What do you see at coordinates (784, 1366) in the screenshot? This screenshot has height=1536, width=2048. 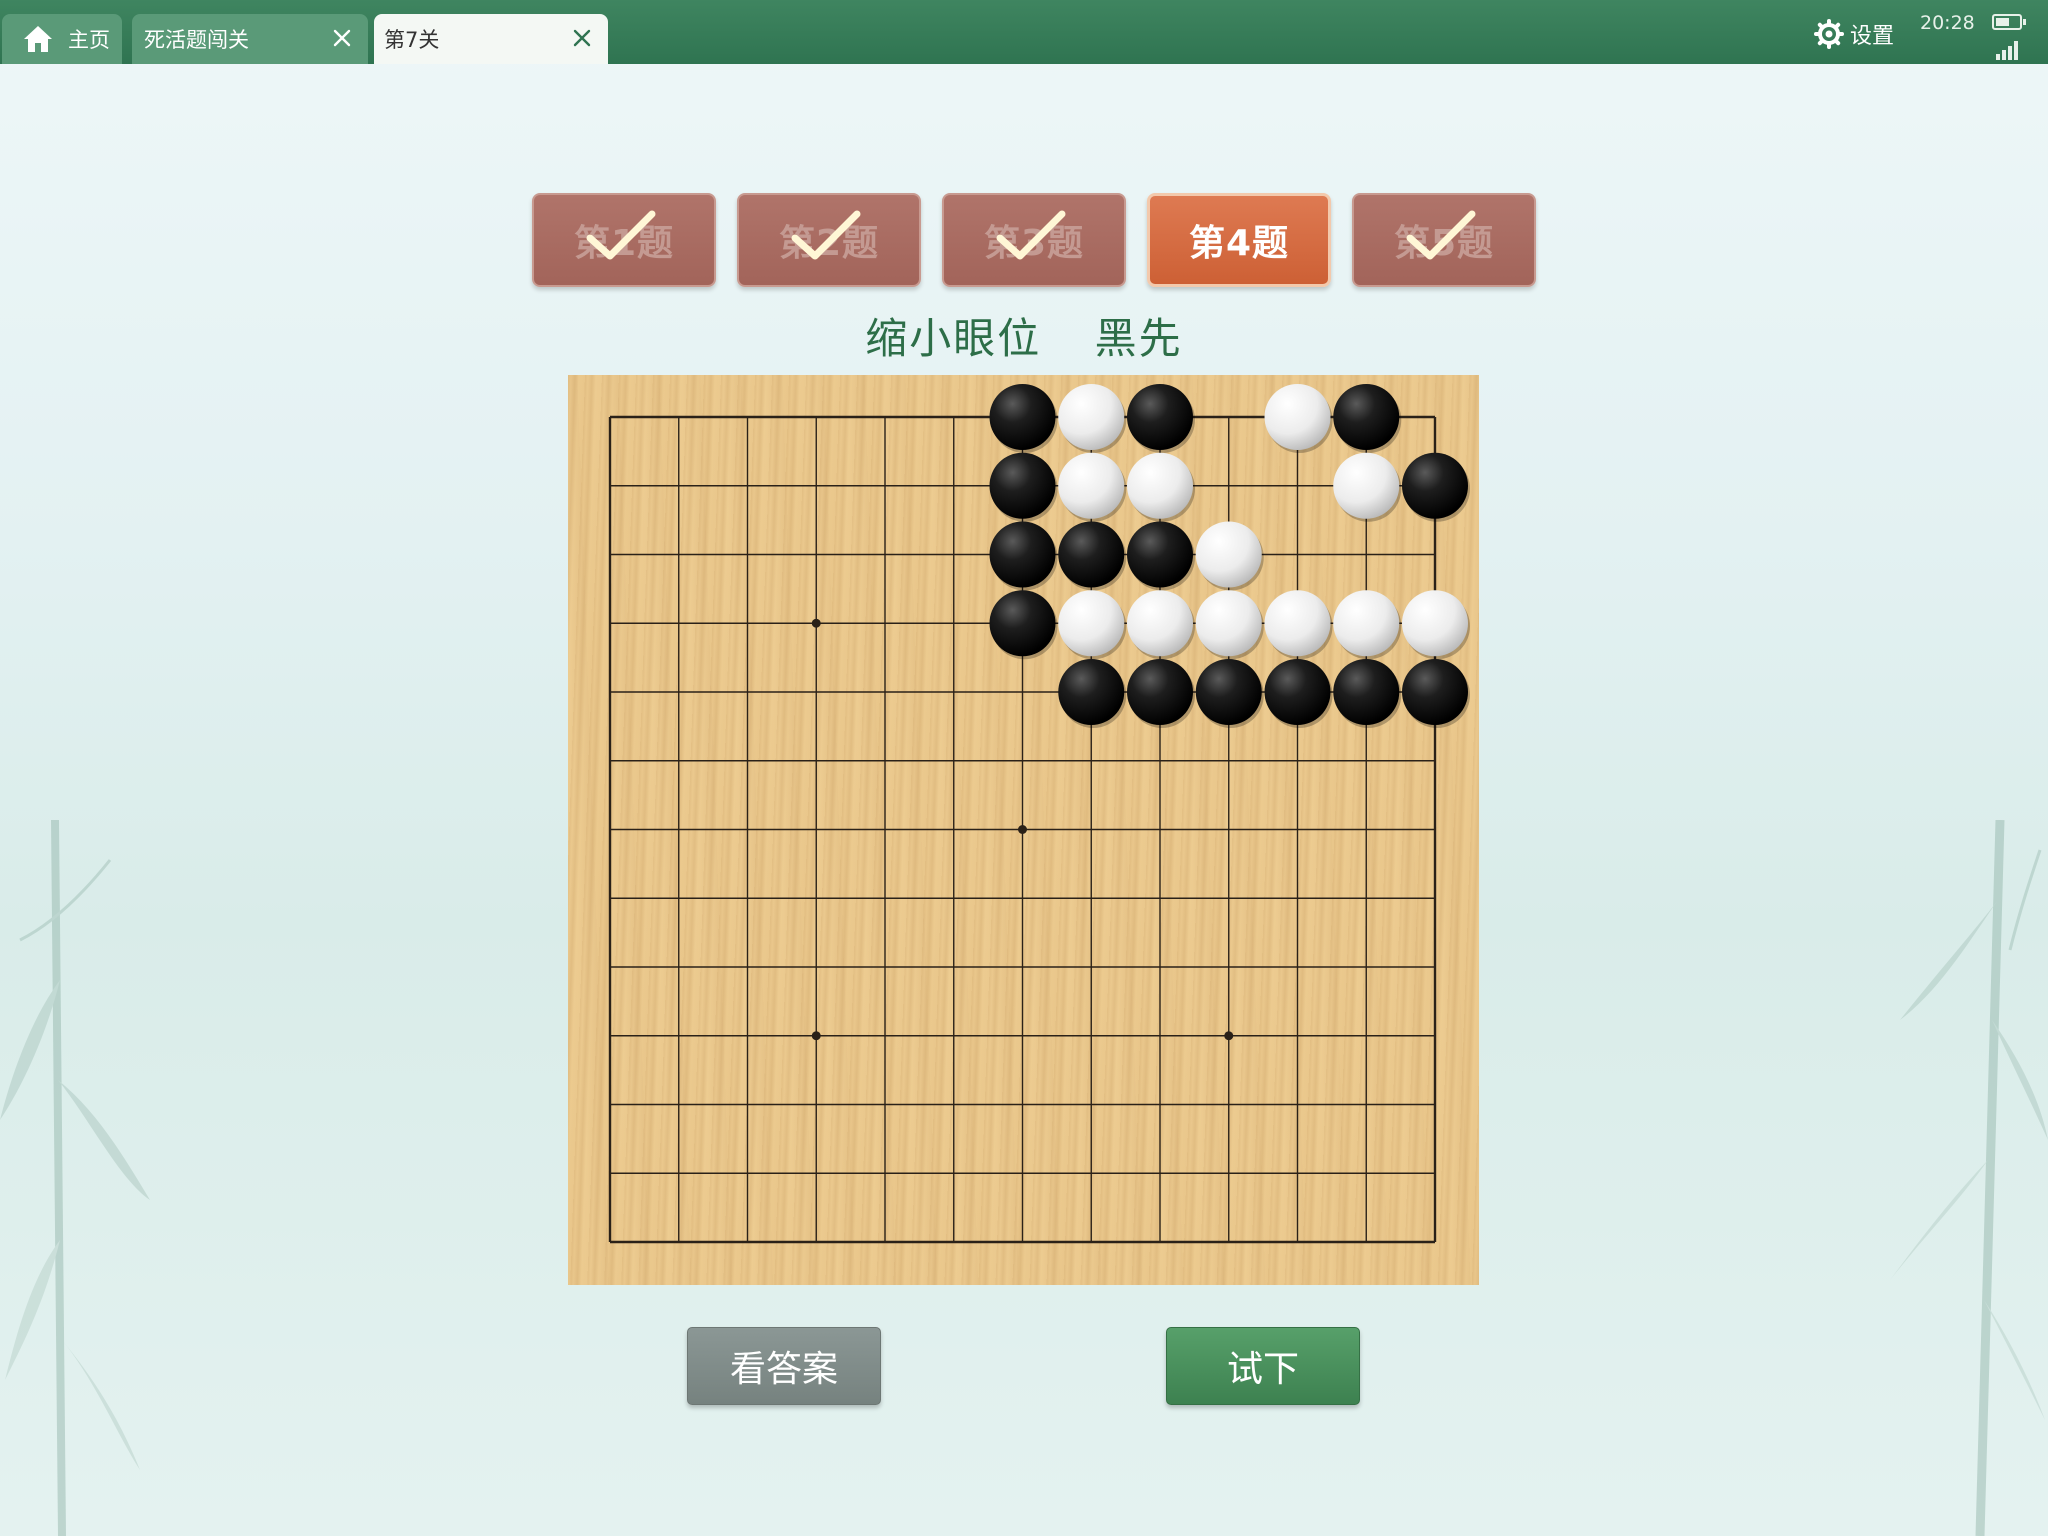 I see `show-answer-button: 看答案` at bounding box center [784, 1366].